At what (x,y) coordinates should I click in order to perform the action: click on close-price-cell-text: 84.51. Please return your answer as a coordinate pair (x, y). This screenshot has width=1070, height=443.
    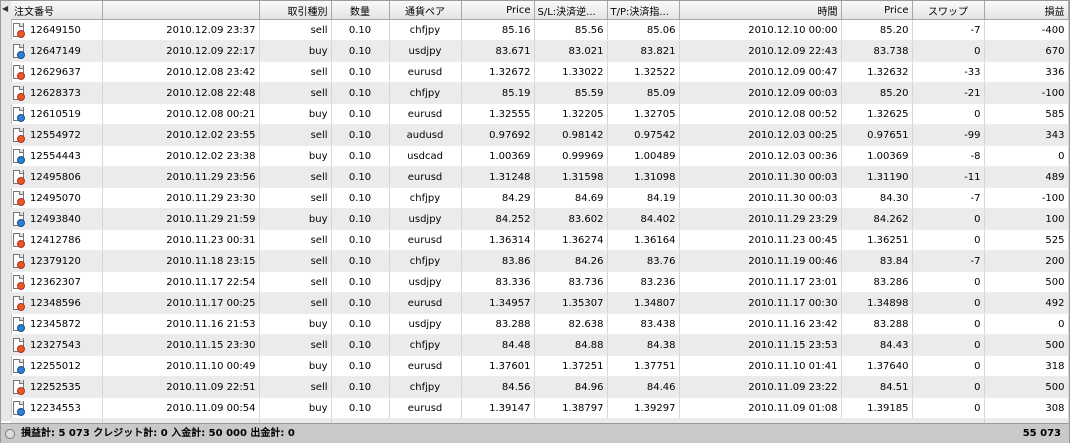
    Looking at the image, I should click on (894, 387).